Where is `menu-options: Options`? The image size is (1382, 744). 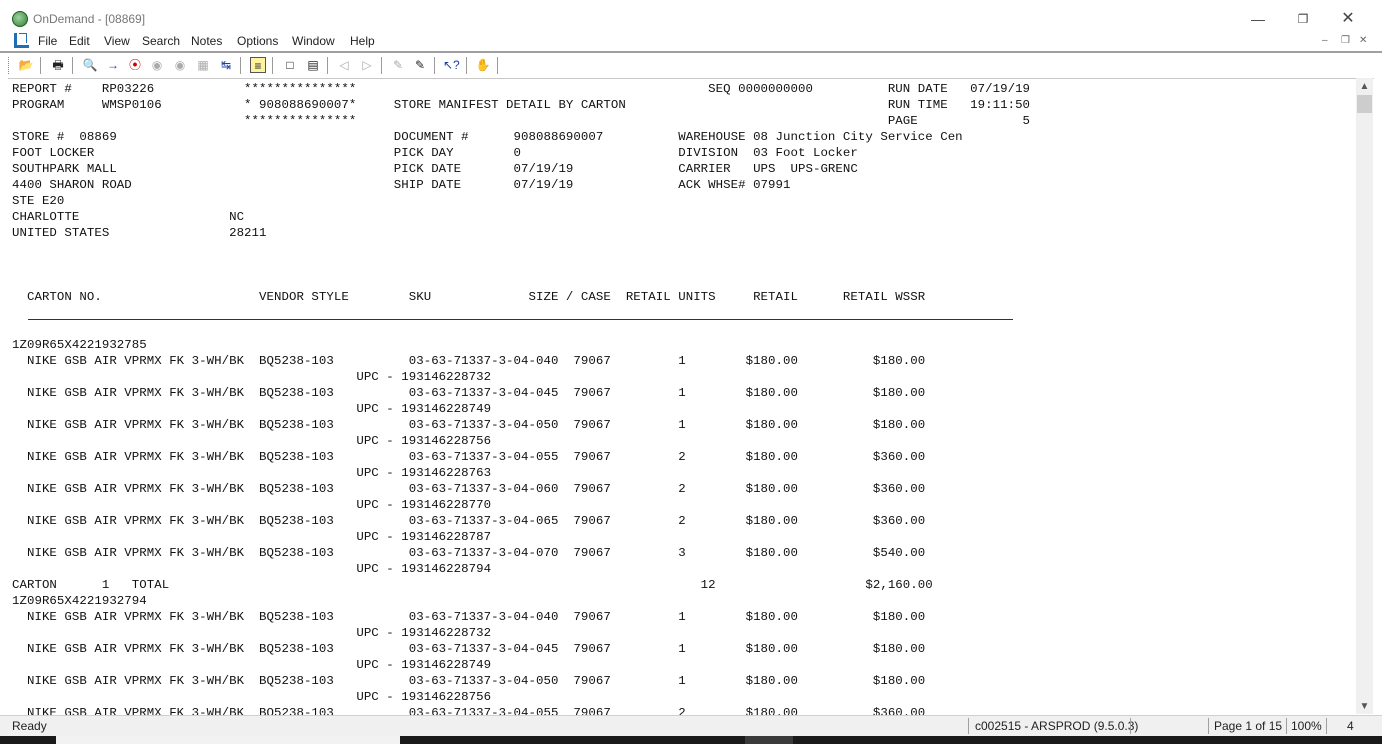 menu-options: Options is located at coordinates (257, 41).